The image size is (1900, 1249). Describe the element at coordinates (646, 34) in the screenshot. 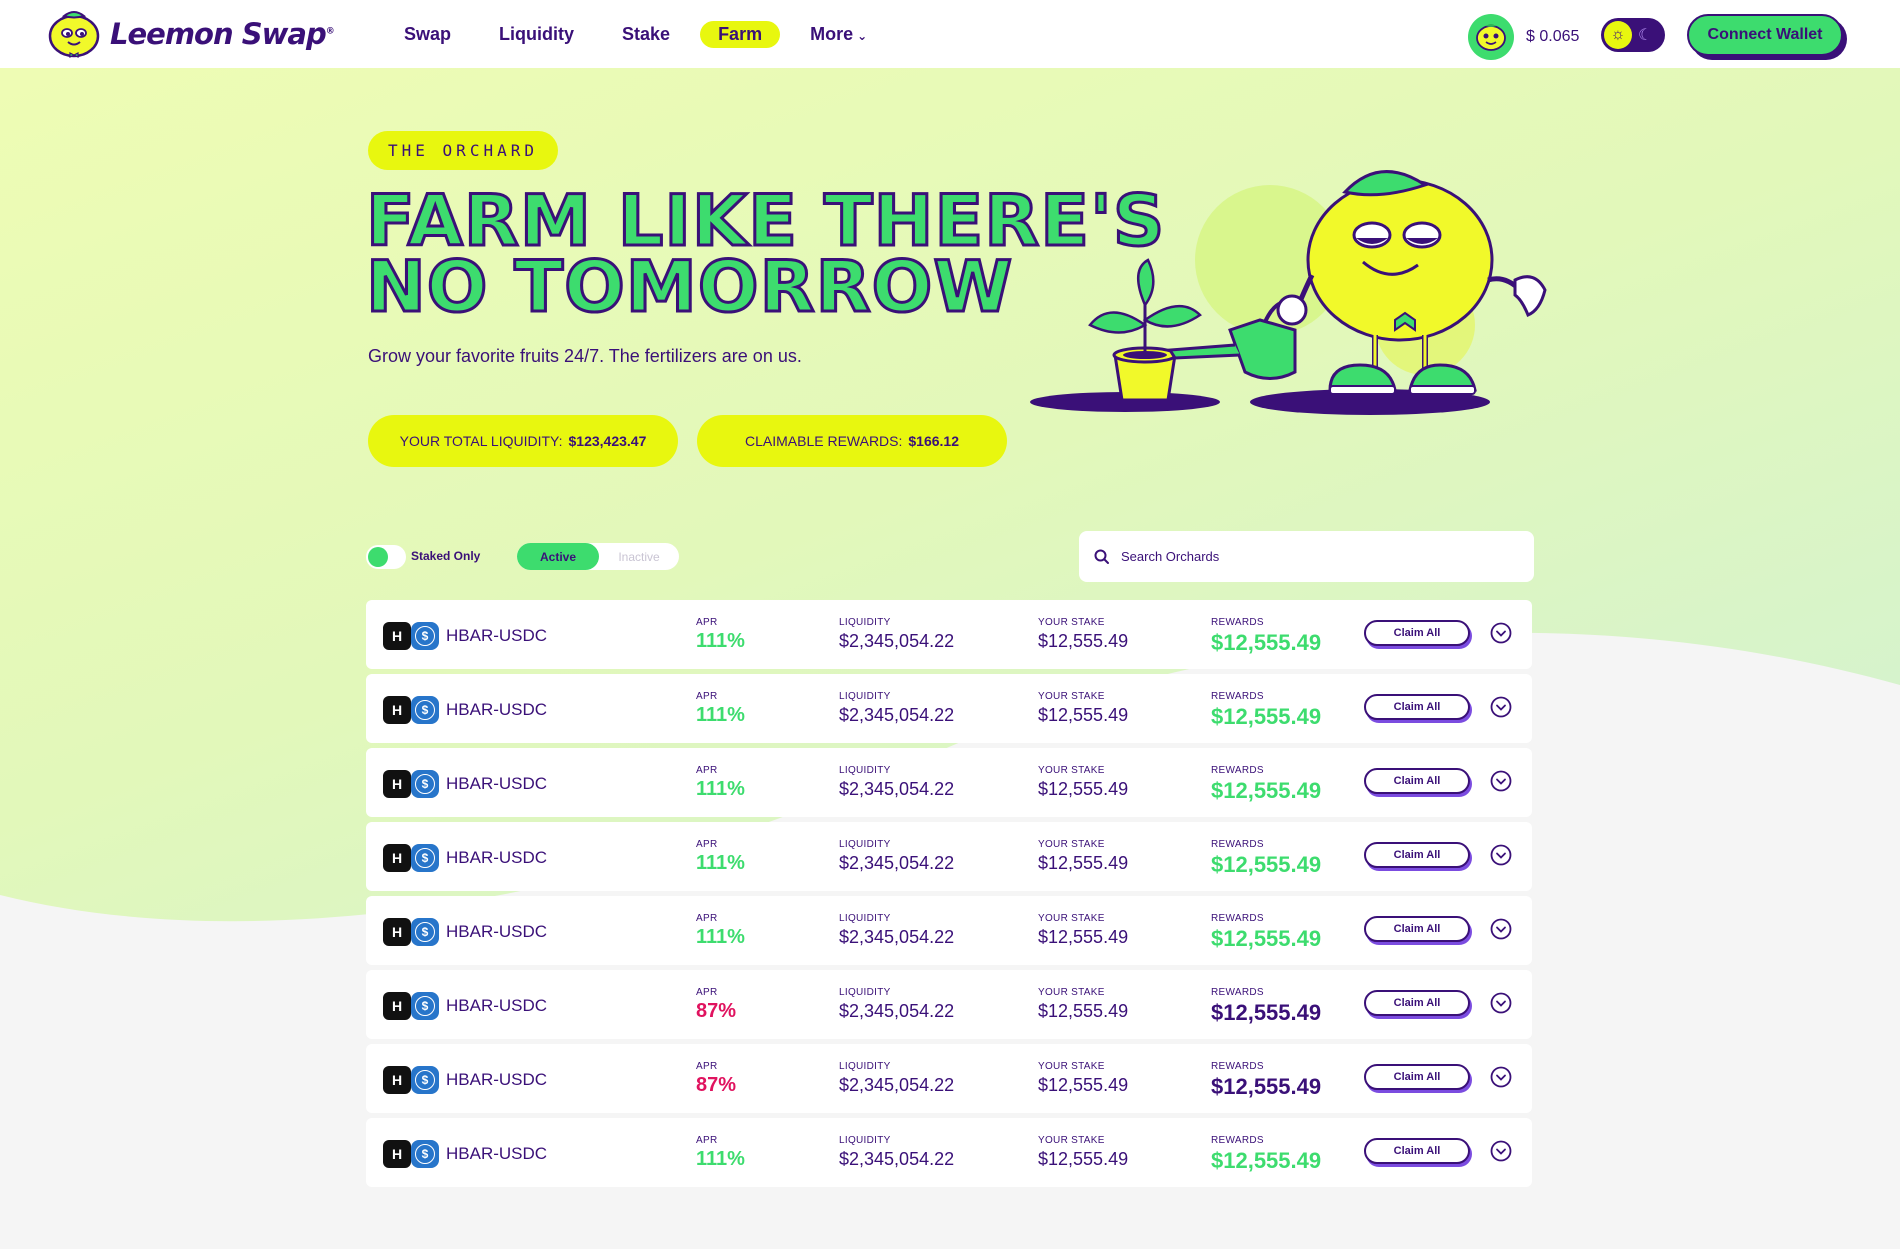

I see `nav-stake: Stake` at that location.